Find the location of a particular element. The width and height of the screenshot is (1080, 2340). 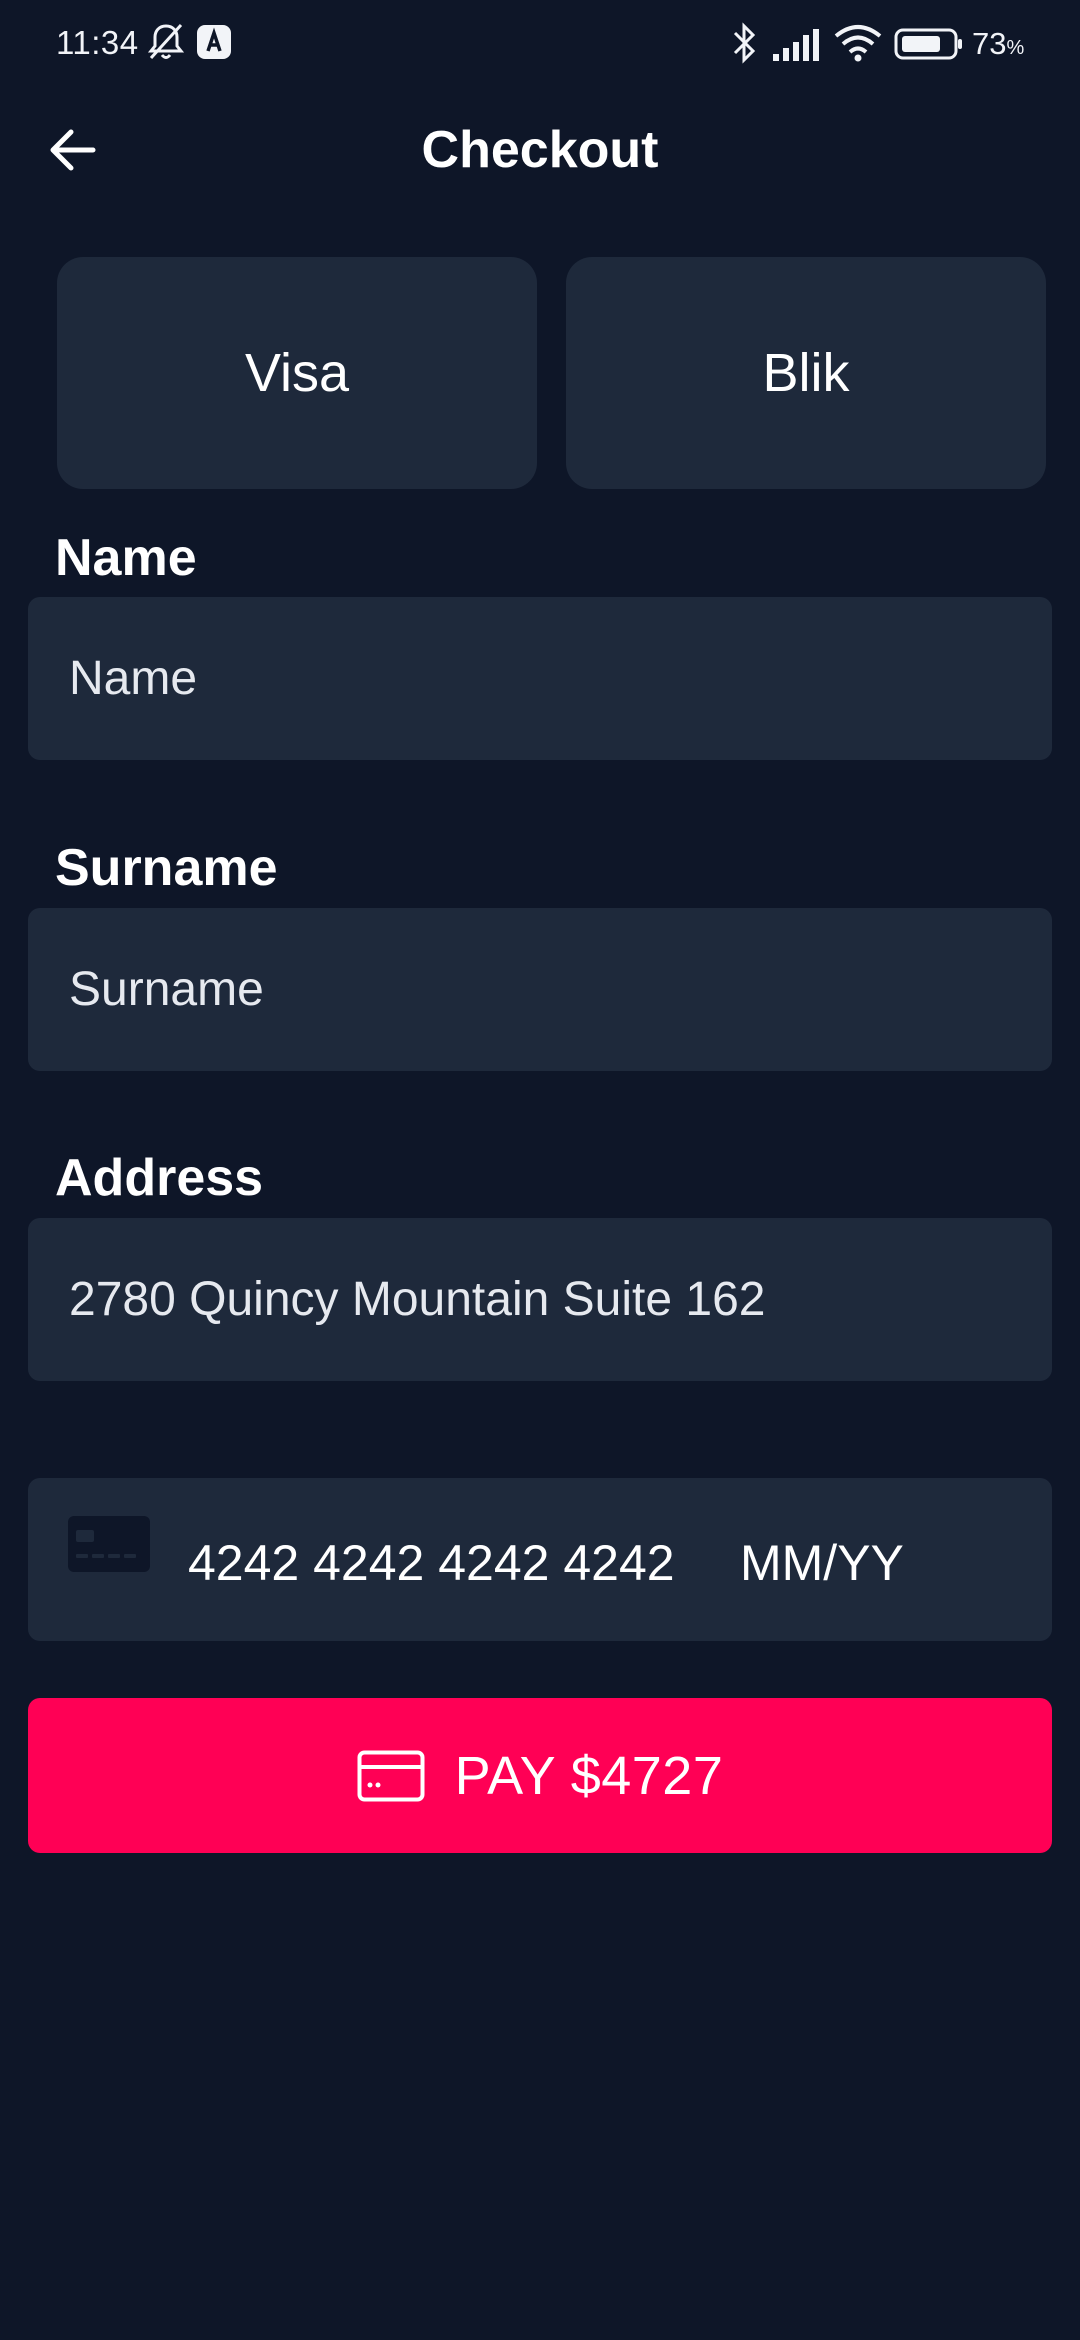

payment-method-visa-label: Visa is located at coordinates (297, 373).